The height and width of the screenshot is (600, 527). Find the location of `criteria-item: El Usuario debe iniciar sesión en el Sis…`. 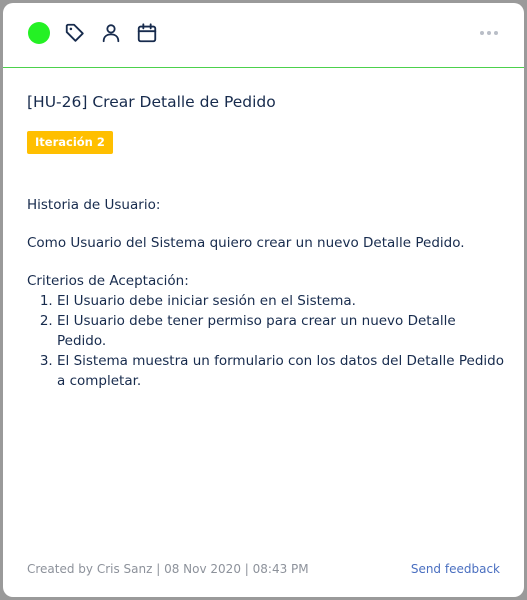

criteria-item: El Usuario debe iniciar sesión en el Sis… is located at coordinates (282, 301).